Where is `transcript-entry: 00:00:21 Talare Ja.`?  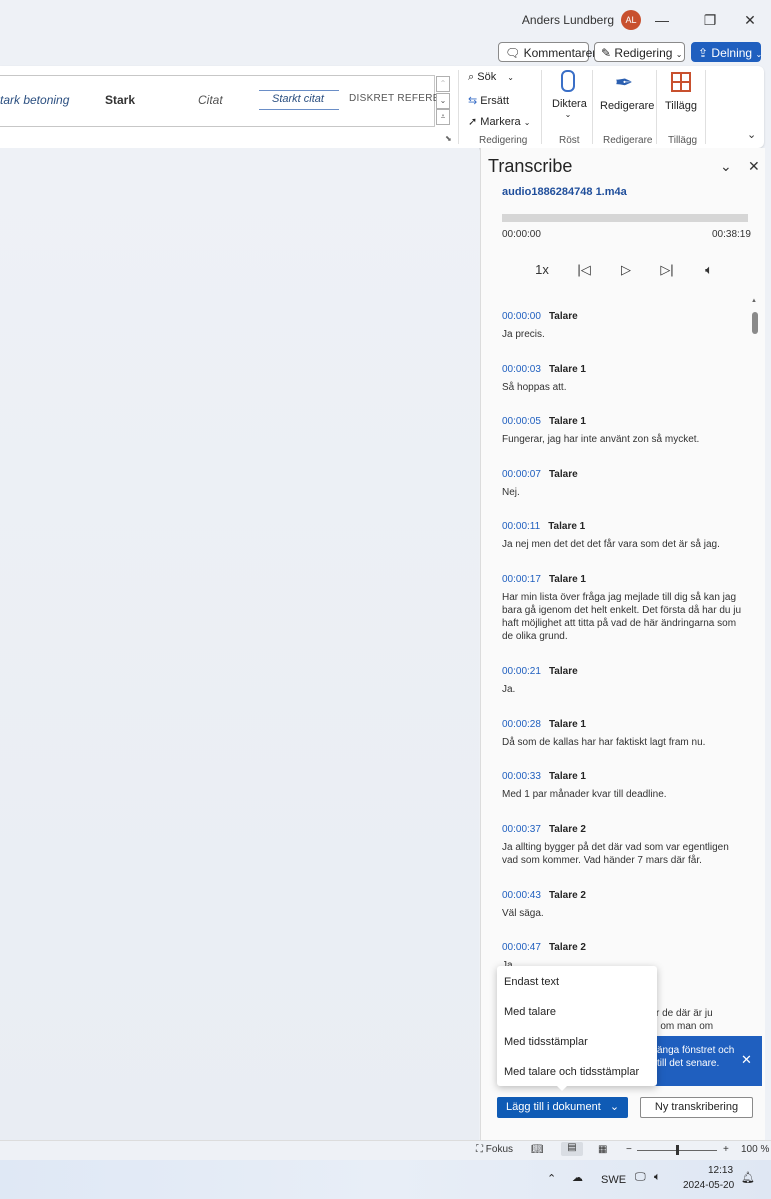
transcript-entry: 00:00:21 Talare Ja. is located at coordinates (624, 679).